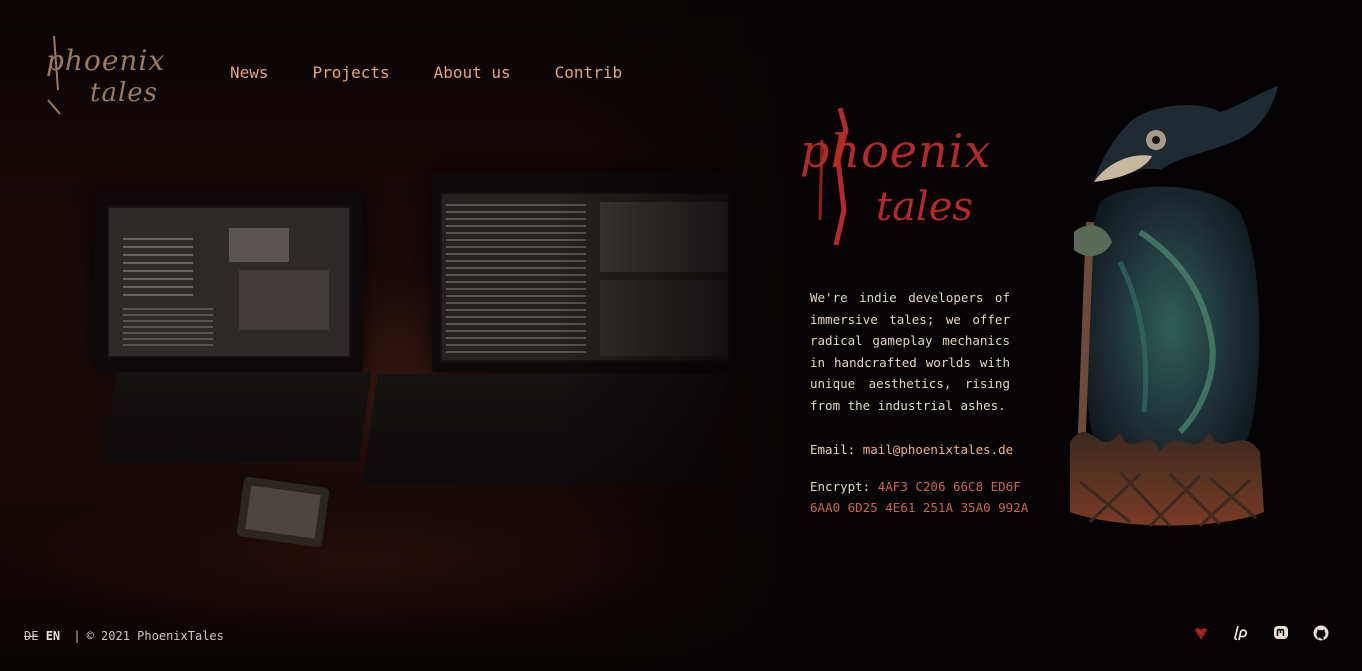  Describe the element at coordinates (1175, 307) in the screenshot. I see `phoenix-figure-image` at that location.